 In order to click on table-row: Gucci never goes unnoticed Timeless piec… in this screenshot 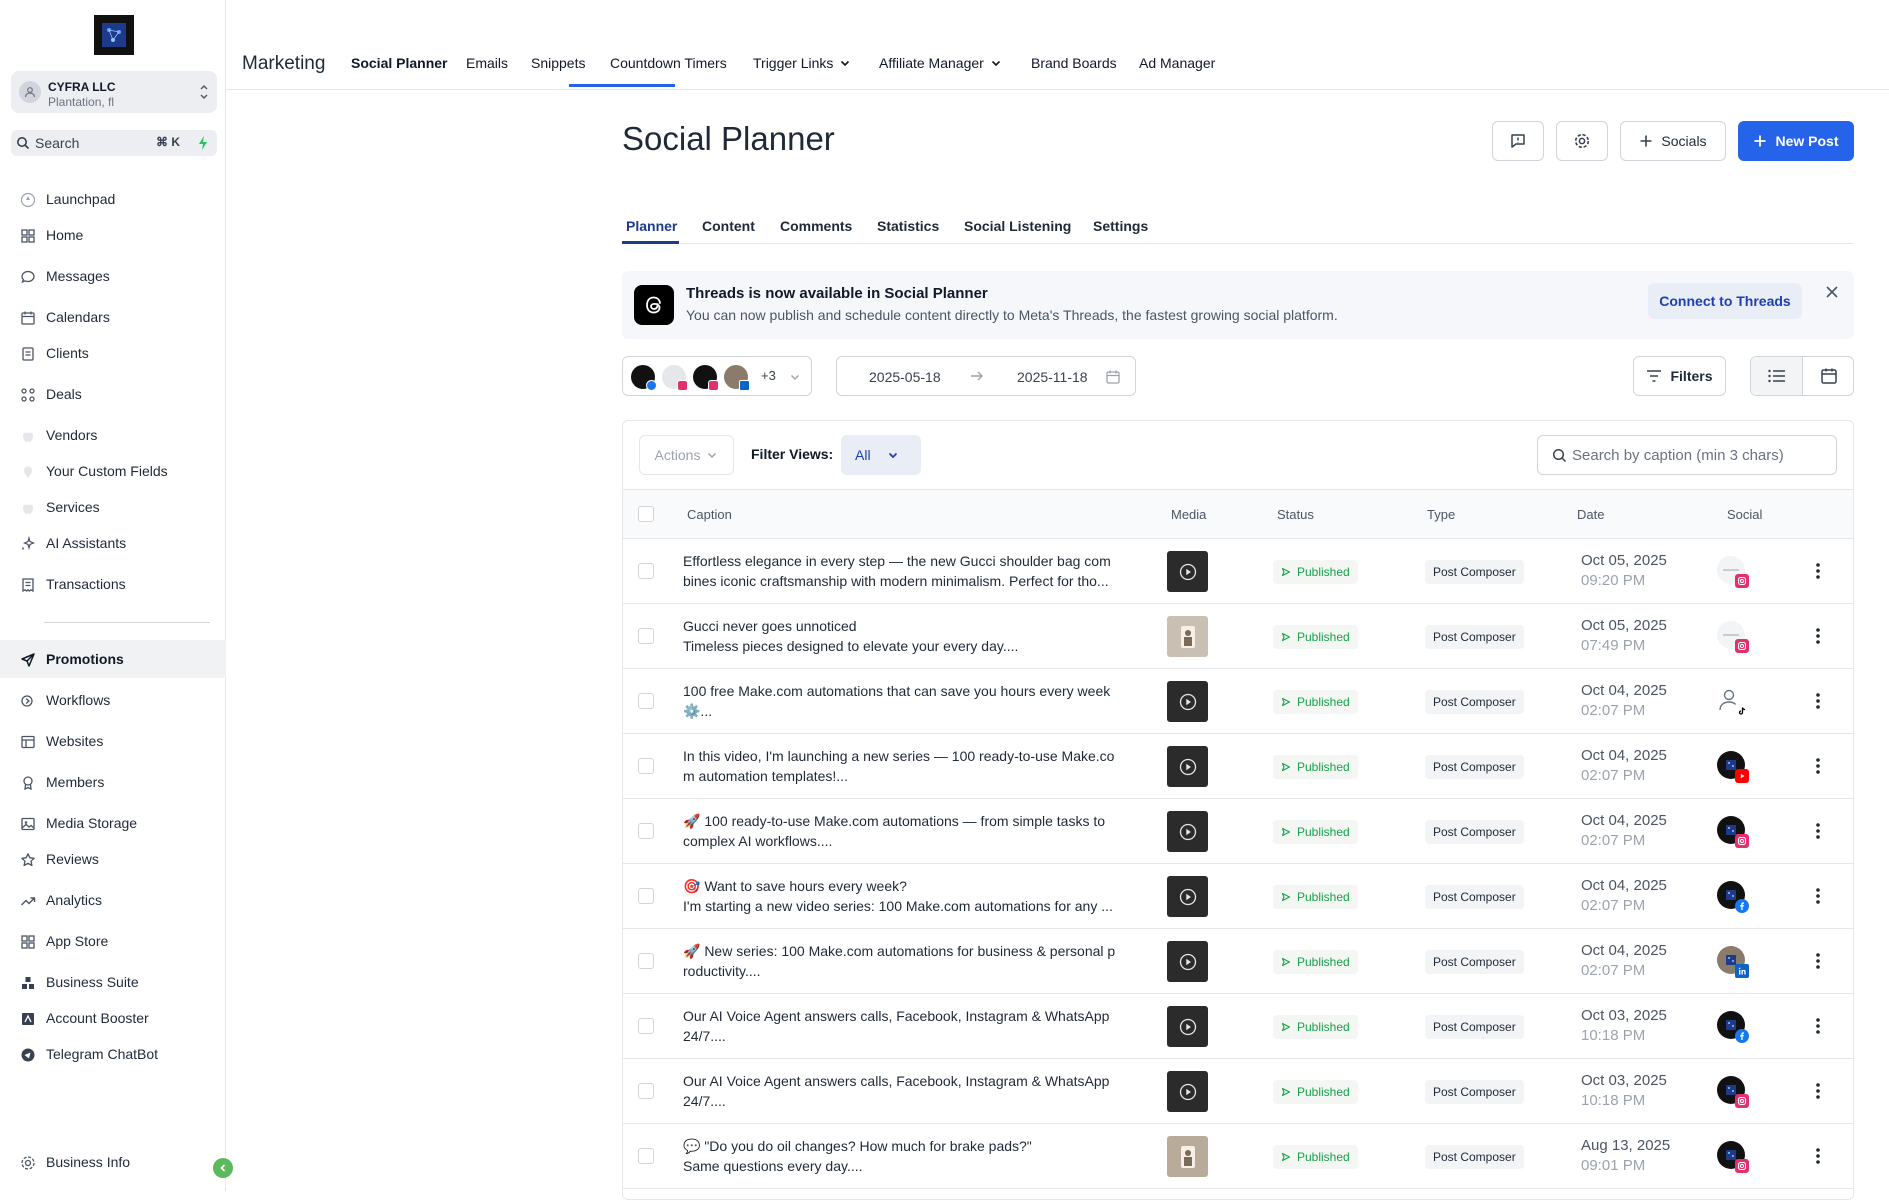, I will do `click(1238, 636)`.